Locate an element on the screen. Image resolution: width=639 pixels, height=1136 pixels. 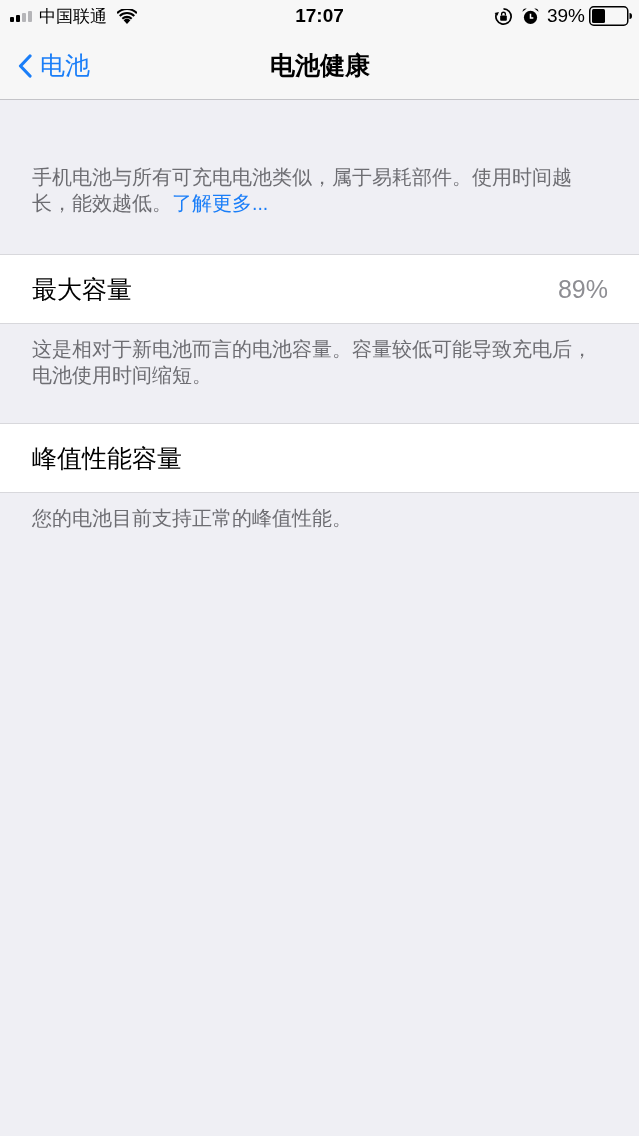
row-value: 89% is located at coordinates (582, 289).